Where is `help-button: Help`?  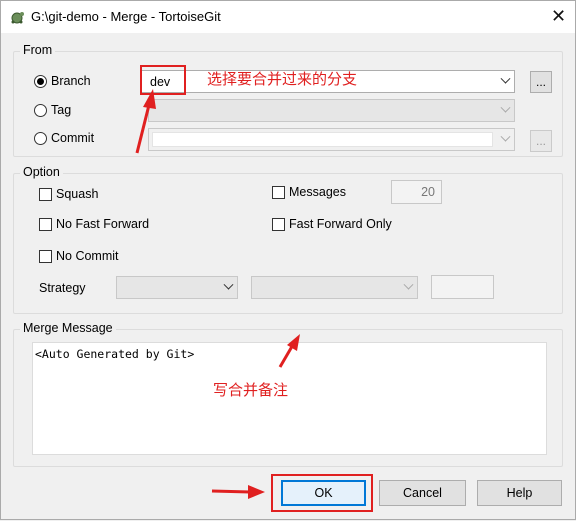 help-button: Help is located at coordinates (519, 493).